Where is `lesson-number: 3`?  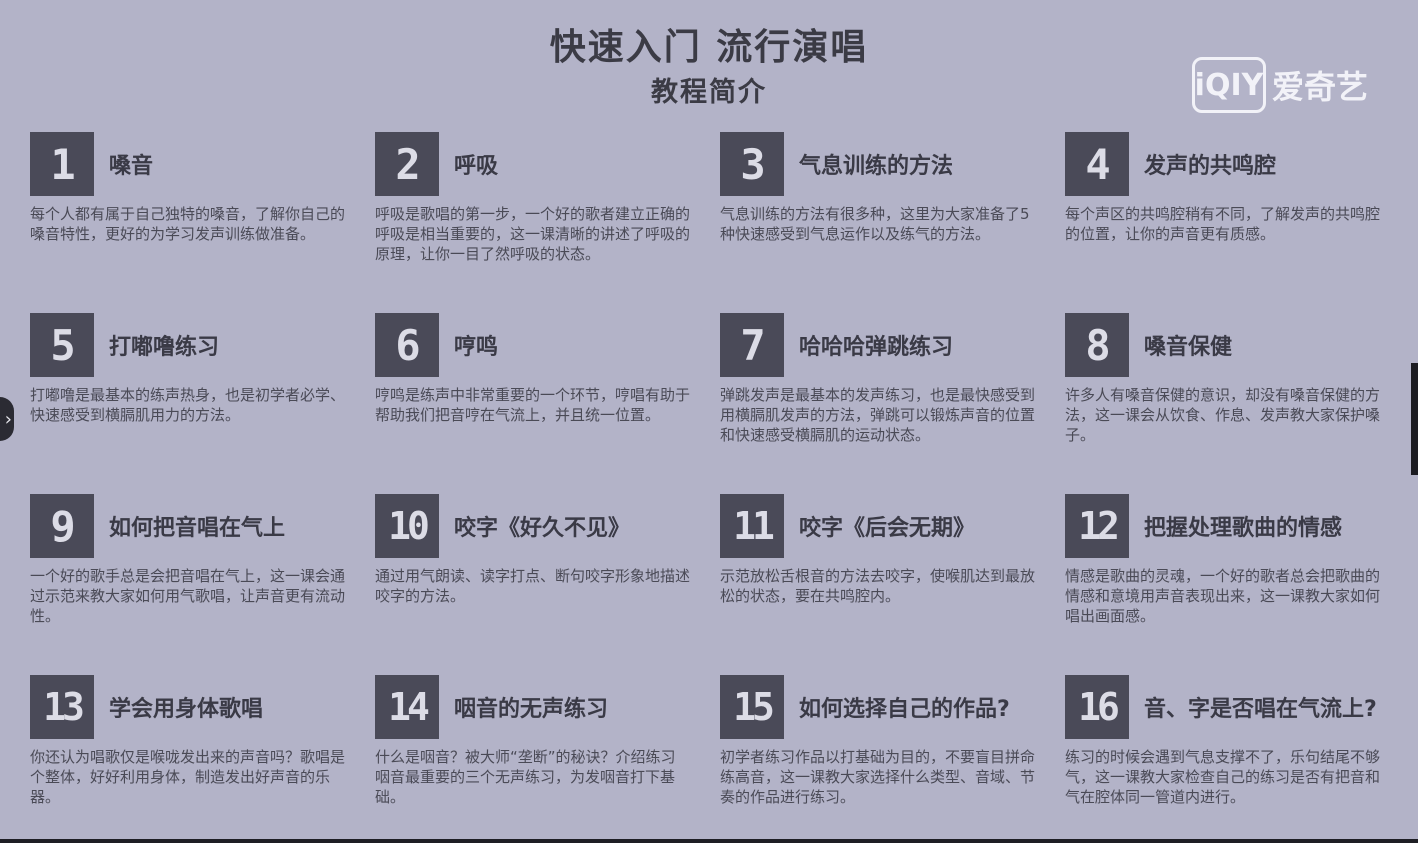
lesson-number: 3 is located at coordinates (752, 164).